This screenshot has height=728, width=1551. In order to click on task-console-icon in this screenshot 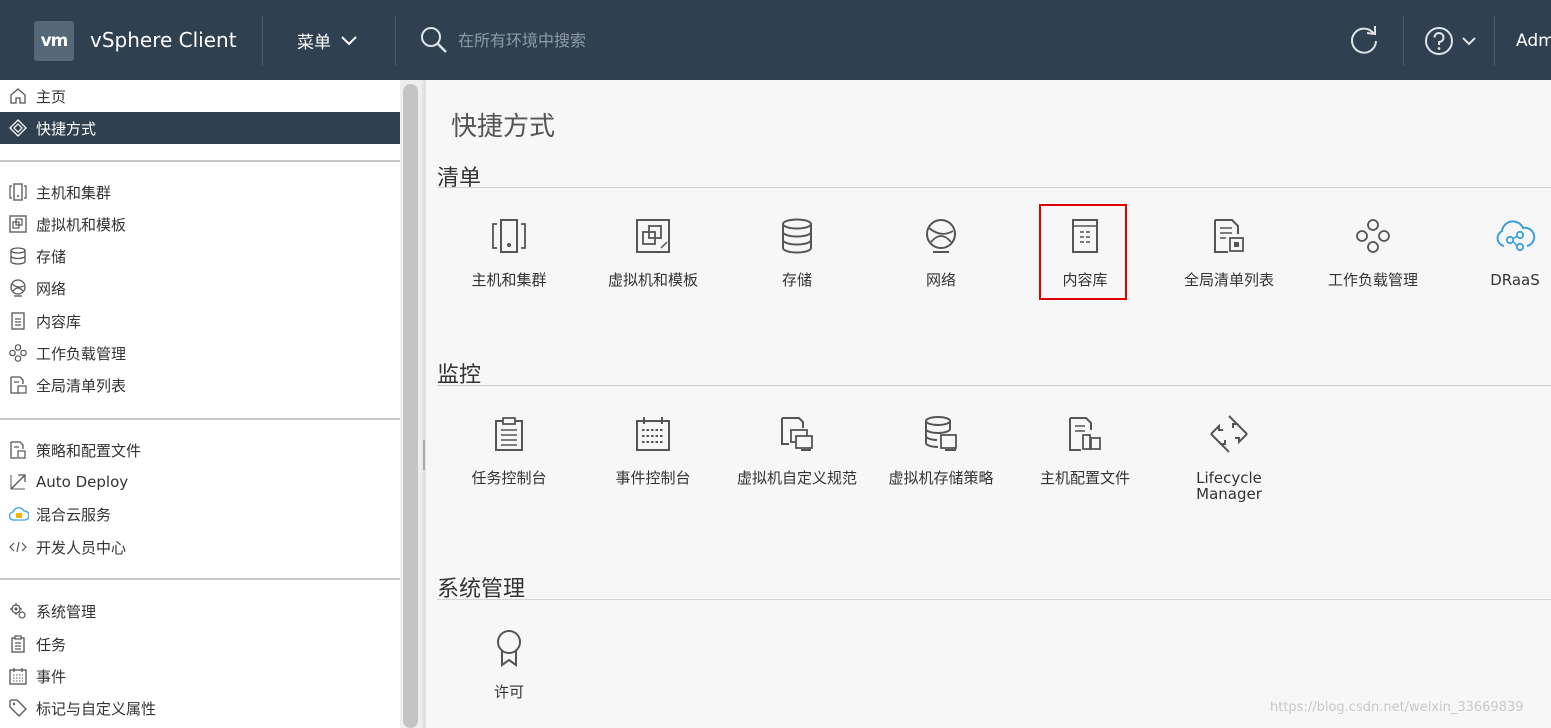, I will do `click(509, 434)`.